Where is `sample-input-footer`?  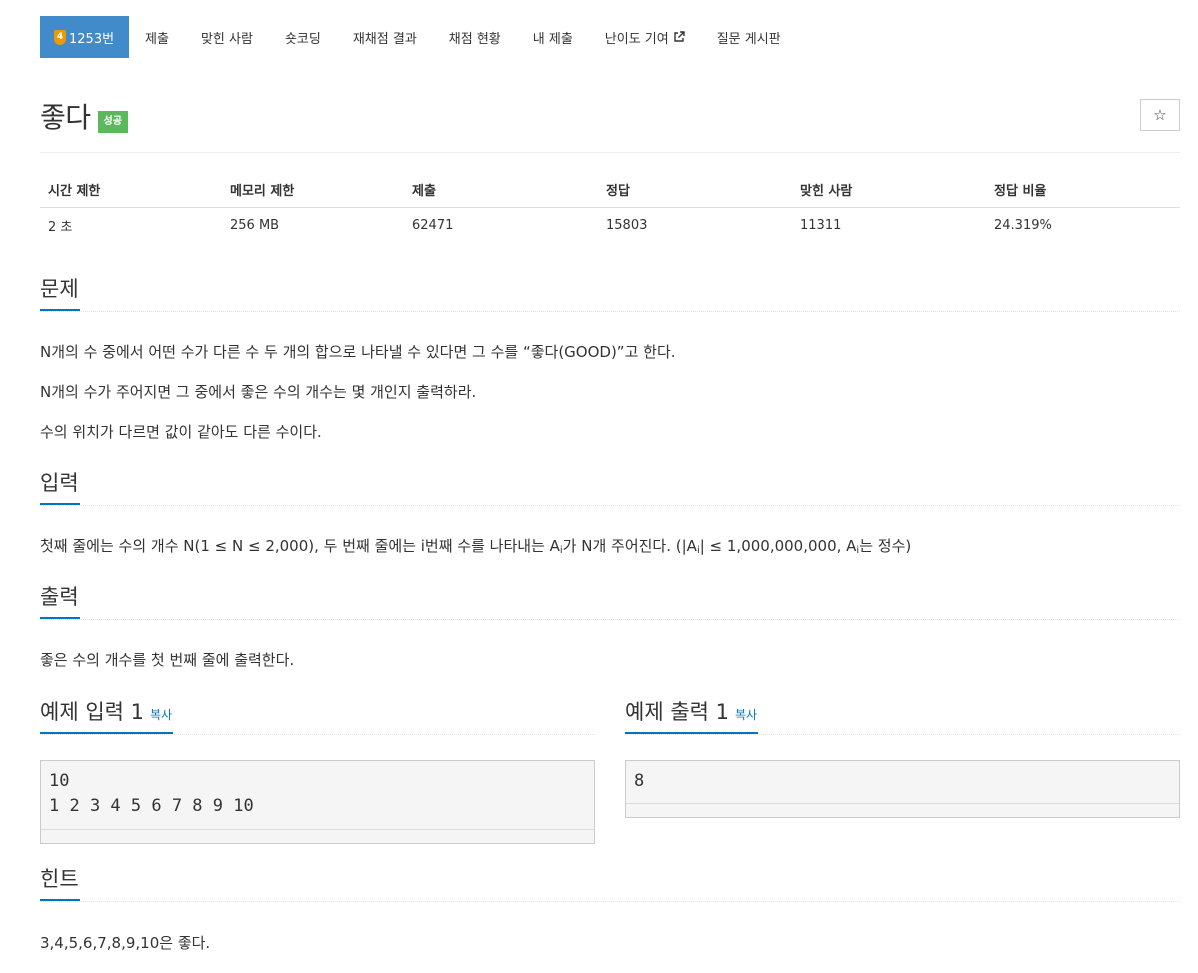
sample-input-footer is located at coordinates (317, 836).